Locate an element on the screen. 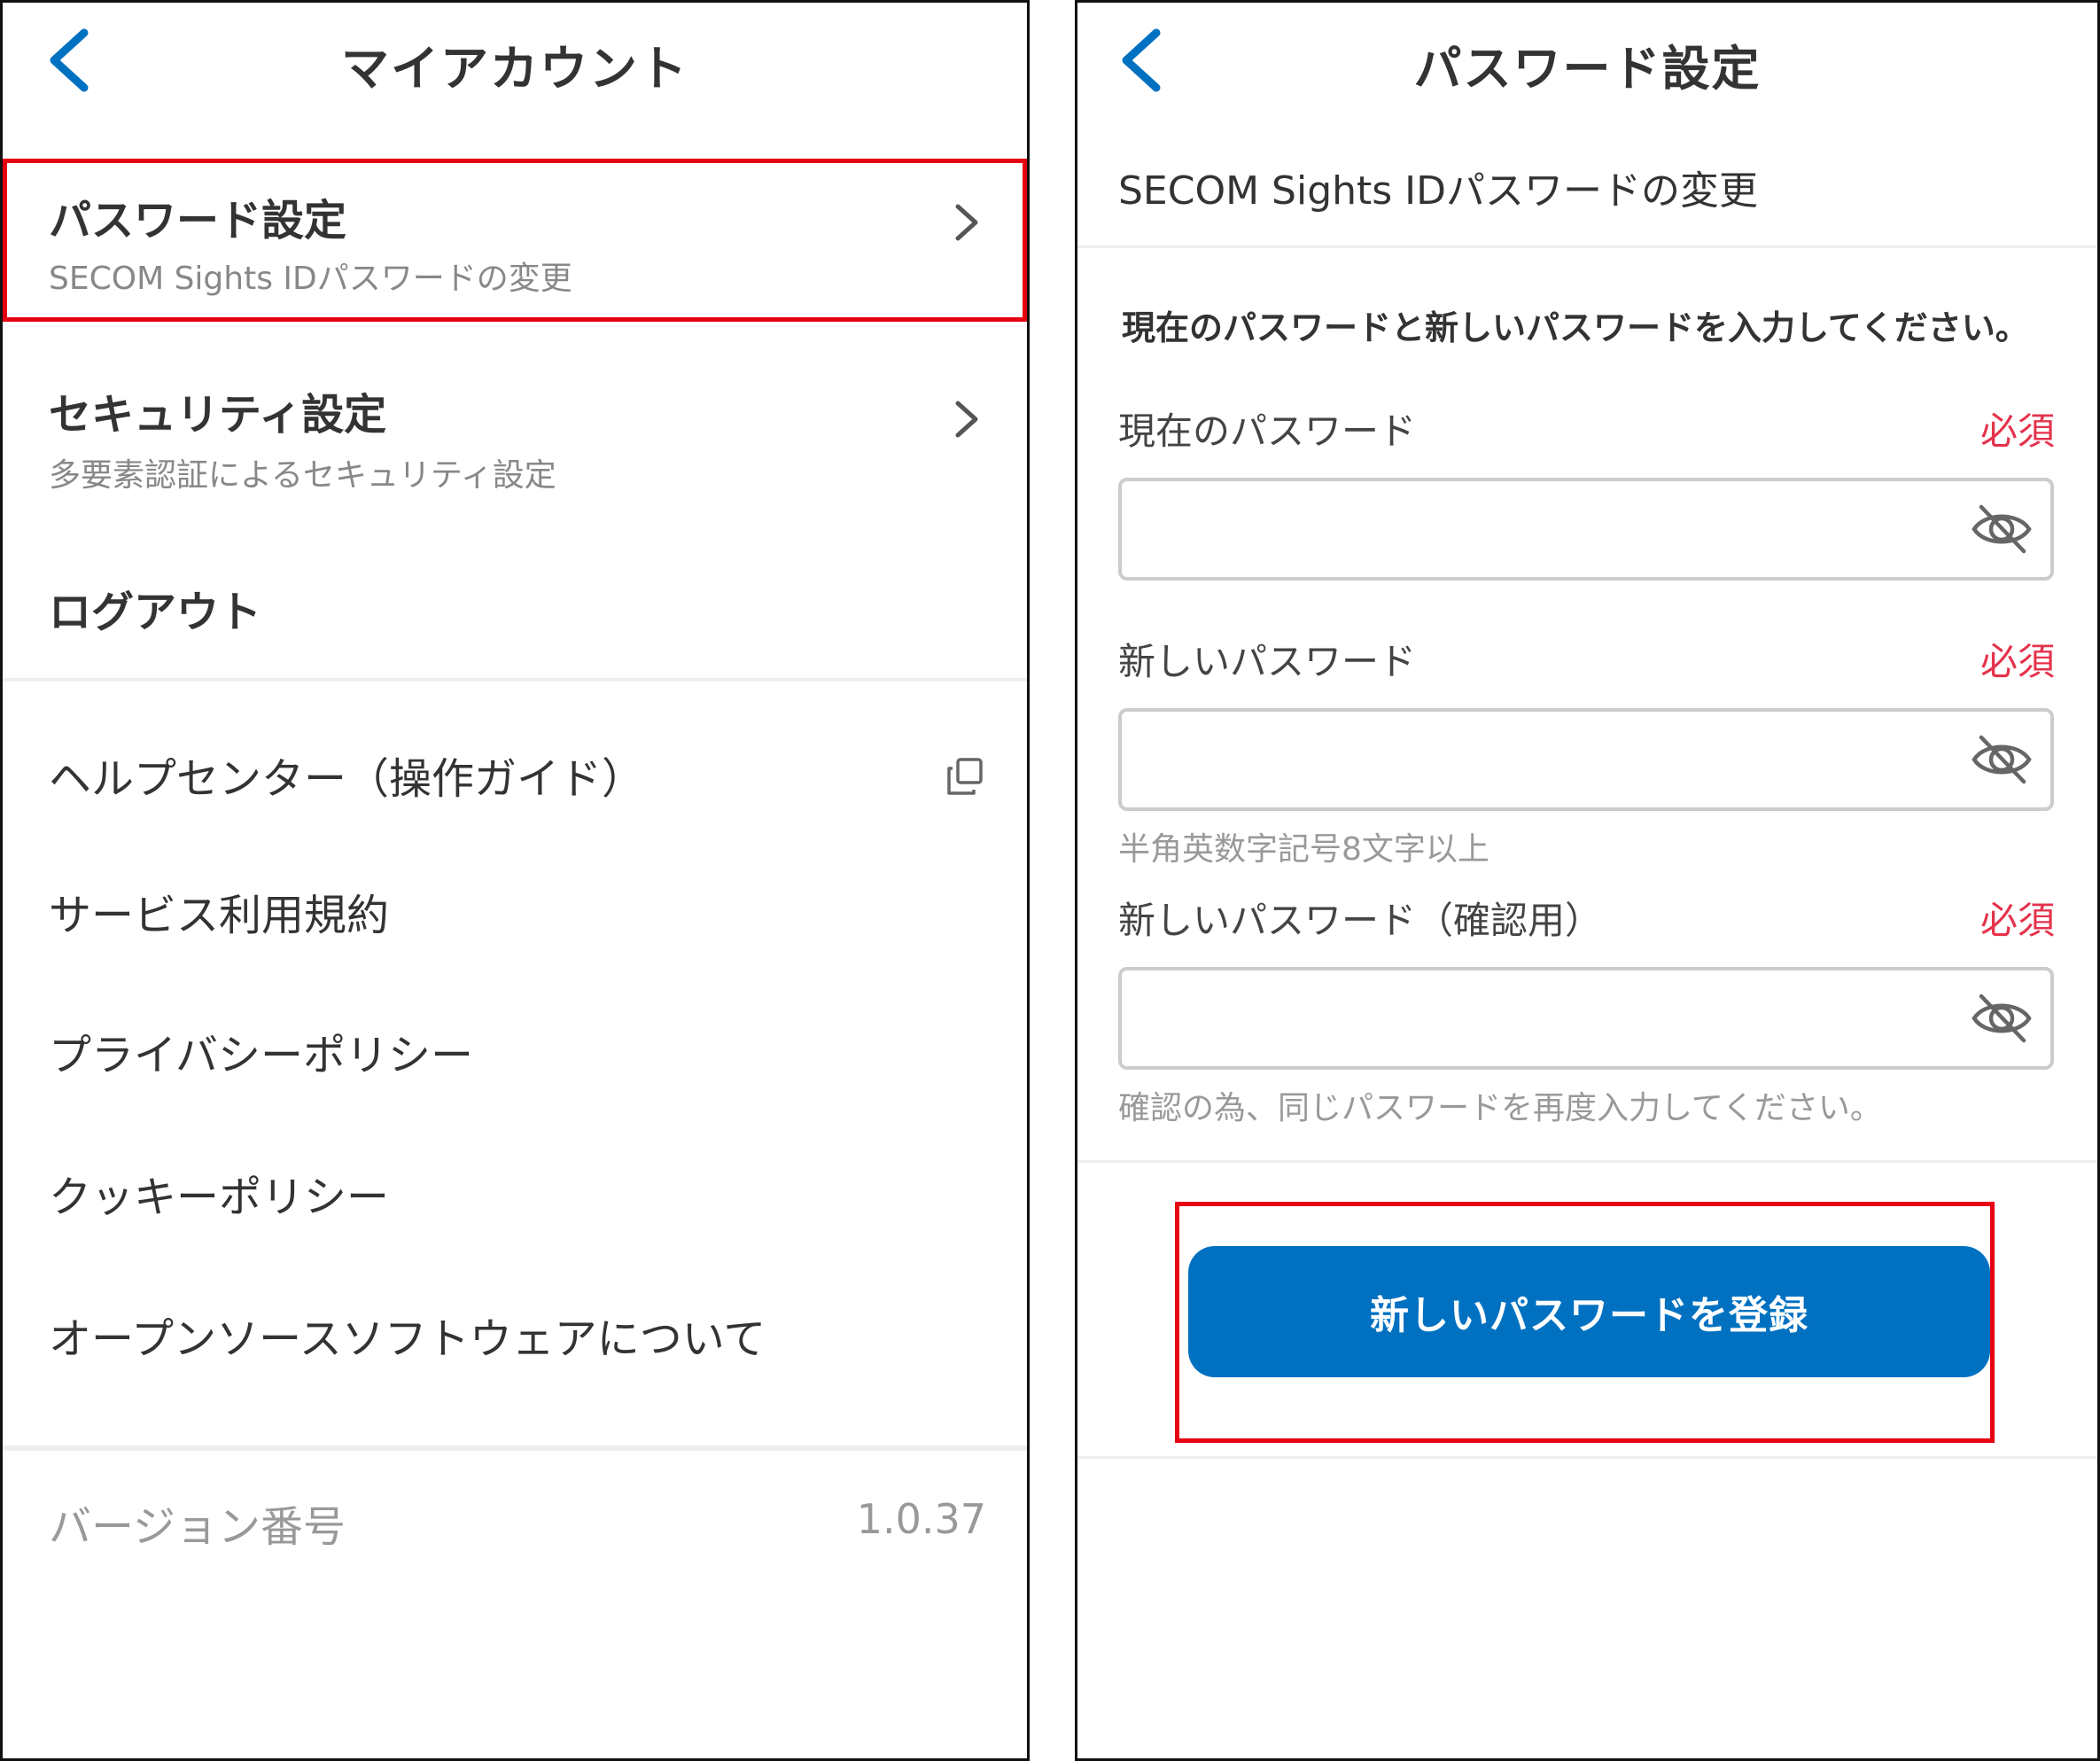  security-settings-row: セキュリティ設定 多要素認証によるセキュリティ設定 is located at coordinates (515, 437).